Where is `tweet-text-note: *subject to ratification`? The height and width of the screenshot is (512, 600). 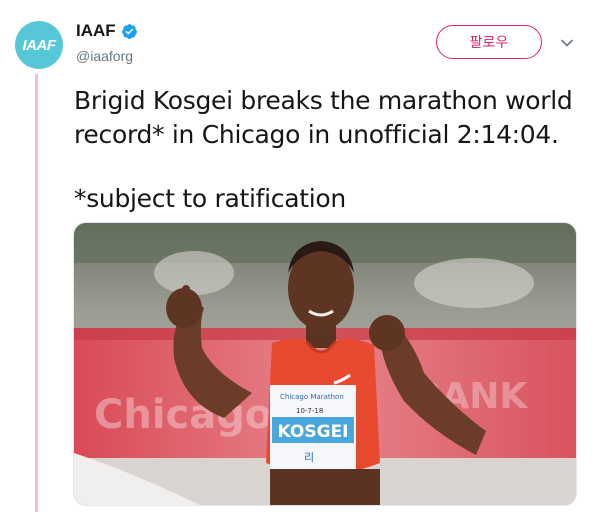
tweet-text-note: *subject to ratification is located at coordinates (210, 198).